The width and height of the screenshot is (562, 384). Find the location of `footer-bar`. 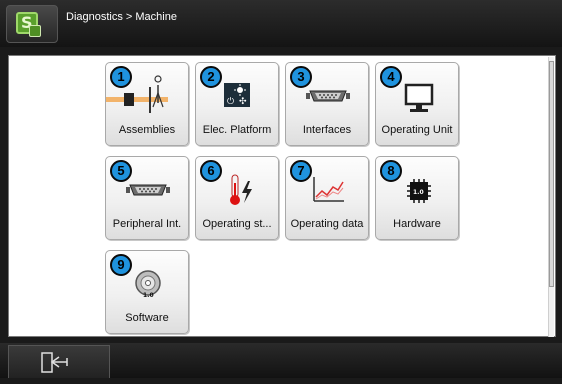

footer-bar is located at coordinates (281, 360).